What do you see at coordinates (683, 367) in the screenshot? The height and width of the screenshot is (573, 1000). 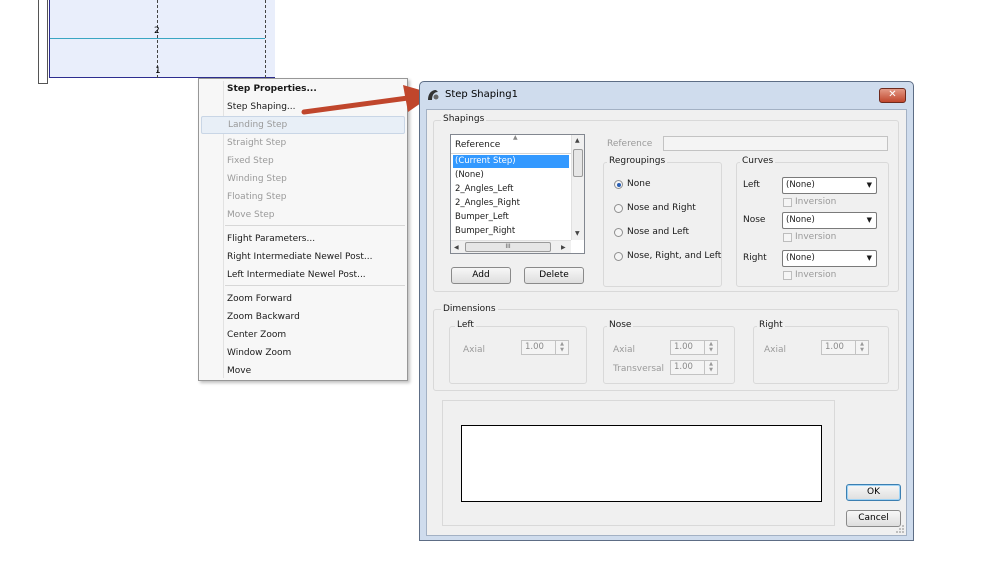 I see `nose-transversal-value: 1.00` at bounding box center [683, 367].